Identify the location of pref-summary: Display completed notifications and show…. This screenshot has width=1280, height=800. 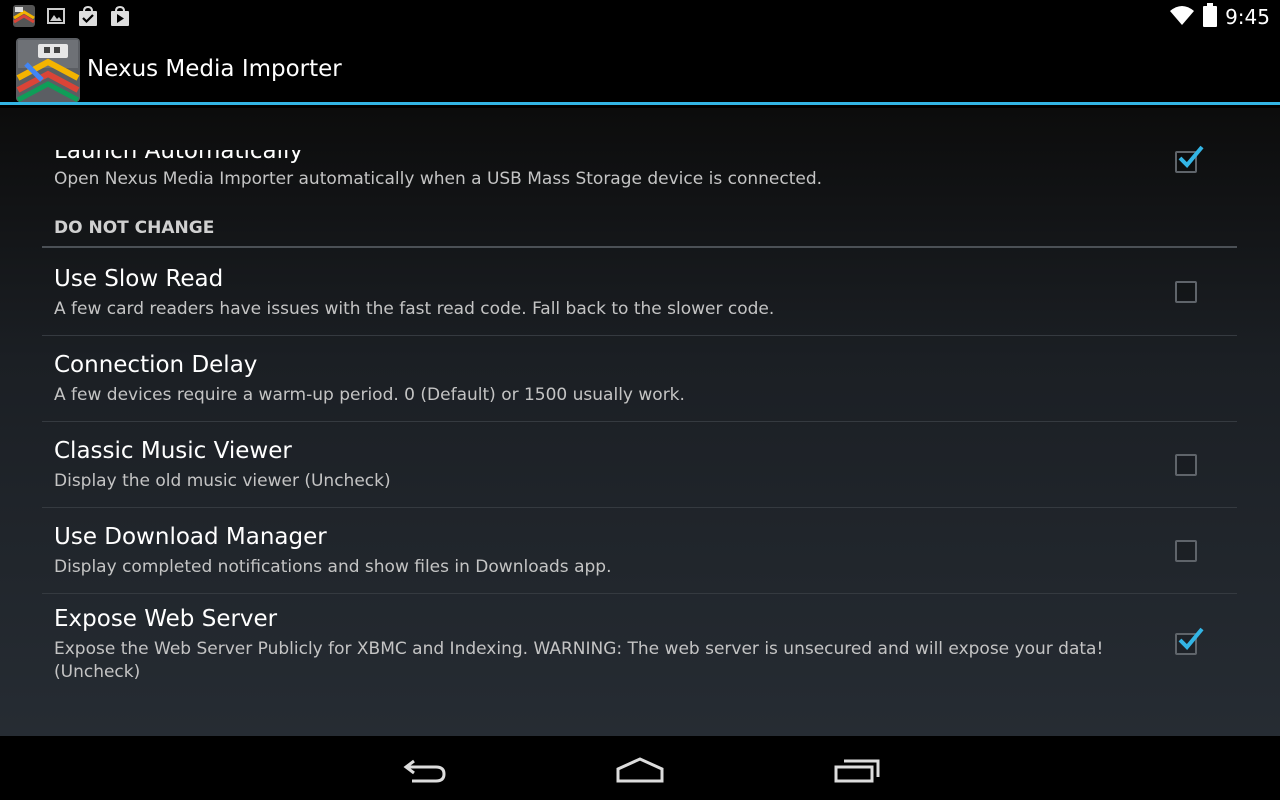
(333, 567).